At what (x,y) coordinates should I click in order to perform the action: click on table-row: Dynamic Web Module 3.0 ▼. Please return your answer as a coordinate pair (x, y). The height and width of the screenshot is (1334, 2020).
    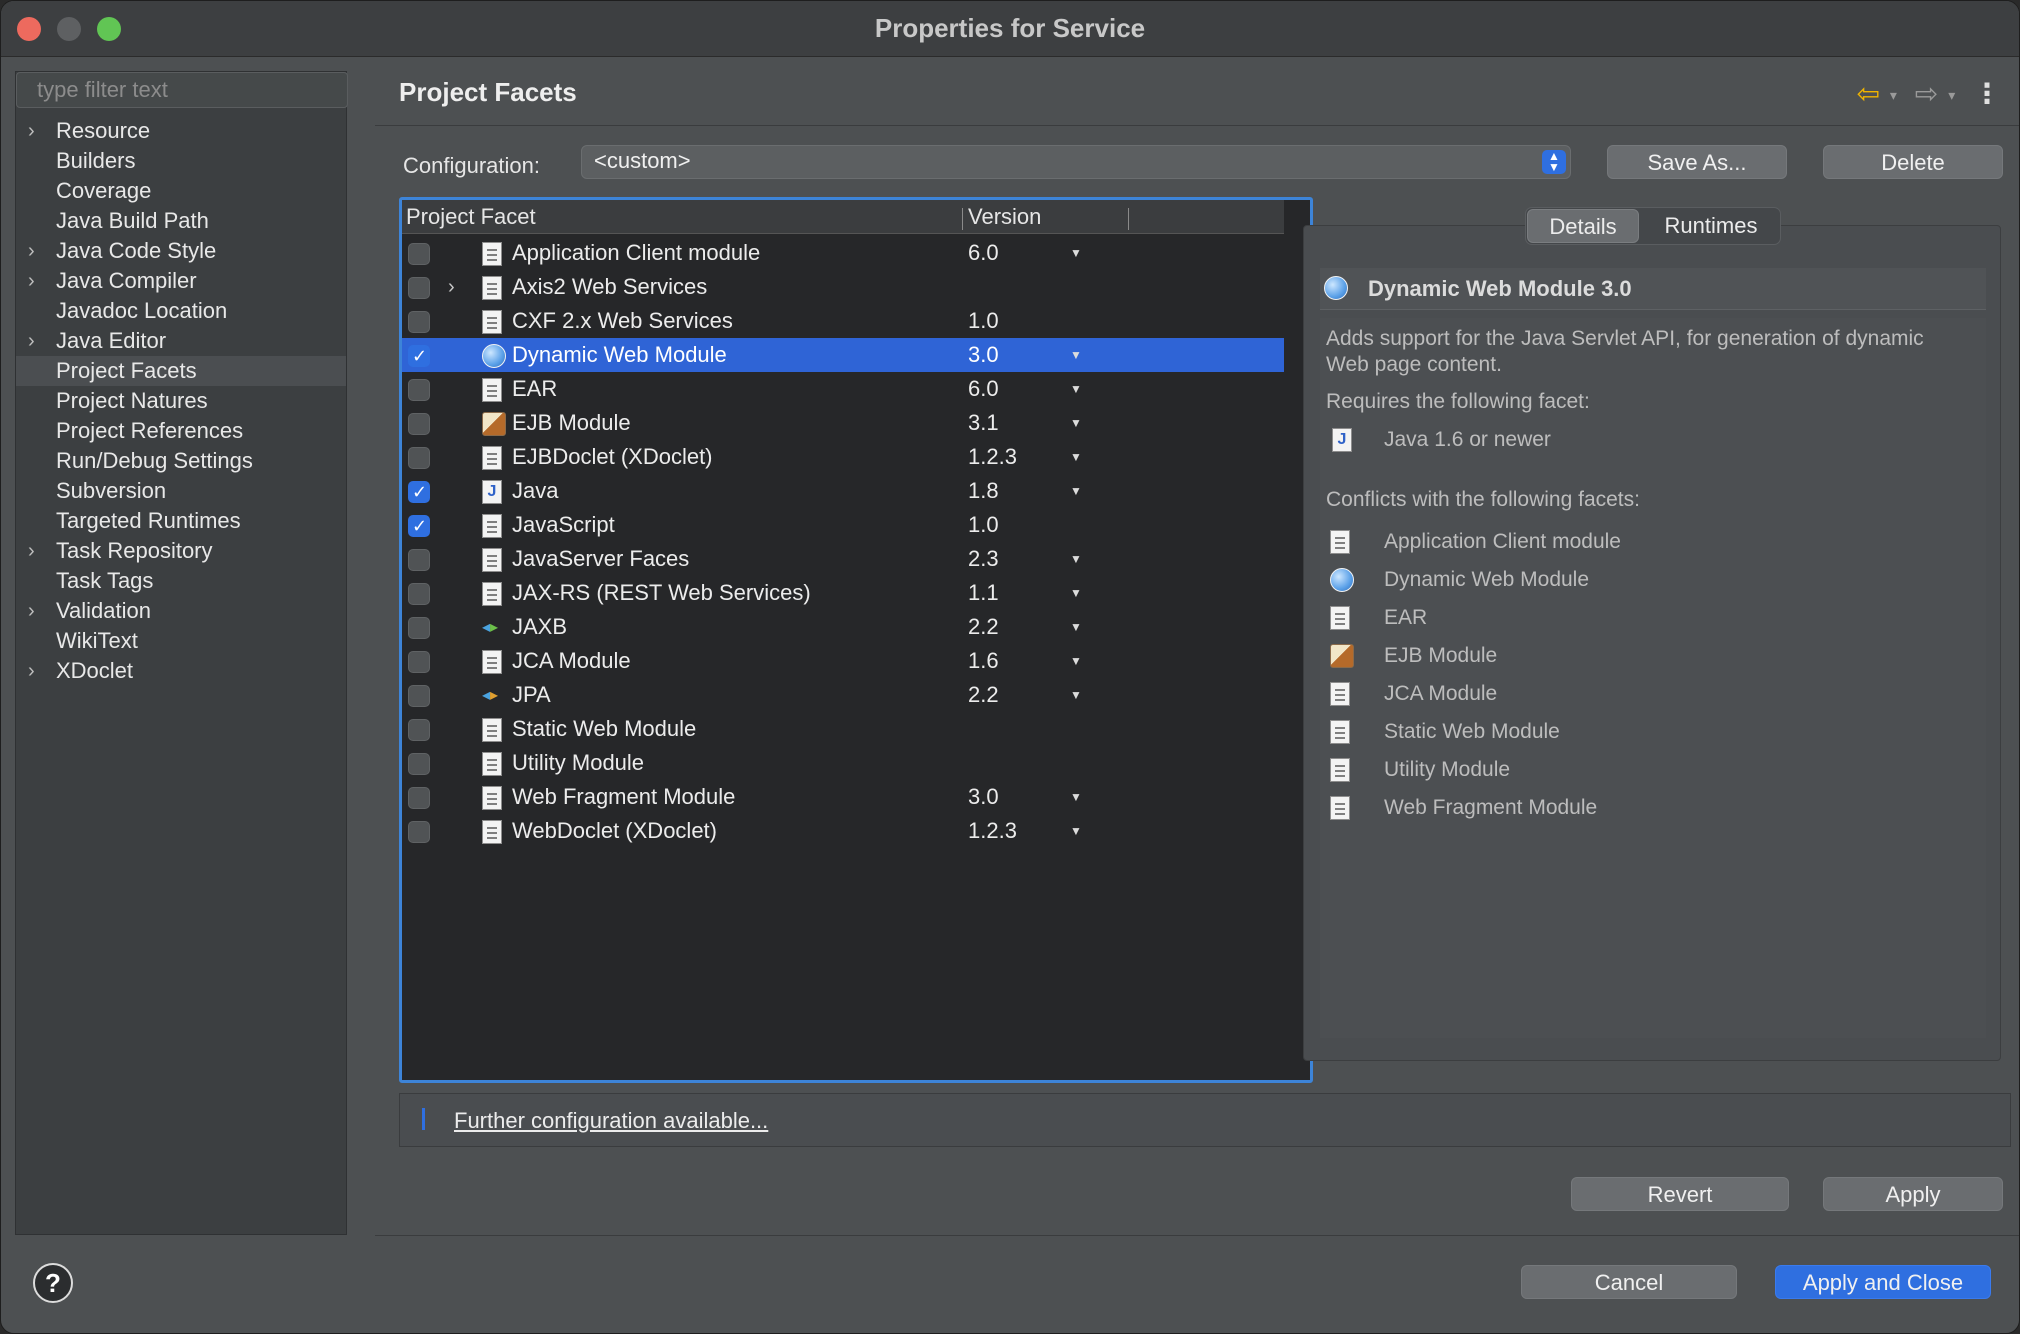
    Looking at the image, I should click on (843, 355).